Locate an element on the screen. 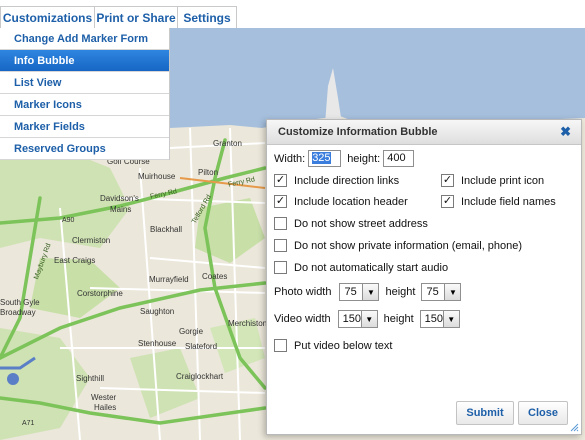 The height and width of the screenshot is (440, 585). top-tab-bar: Customizations Print or Share Settings is located at coordinates (292, 14).